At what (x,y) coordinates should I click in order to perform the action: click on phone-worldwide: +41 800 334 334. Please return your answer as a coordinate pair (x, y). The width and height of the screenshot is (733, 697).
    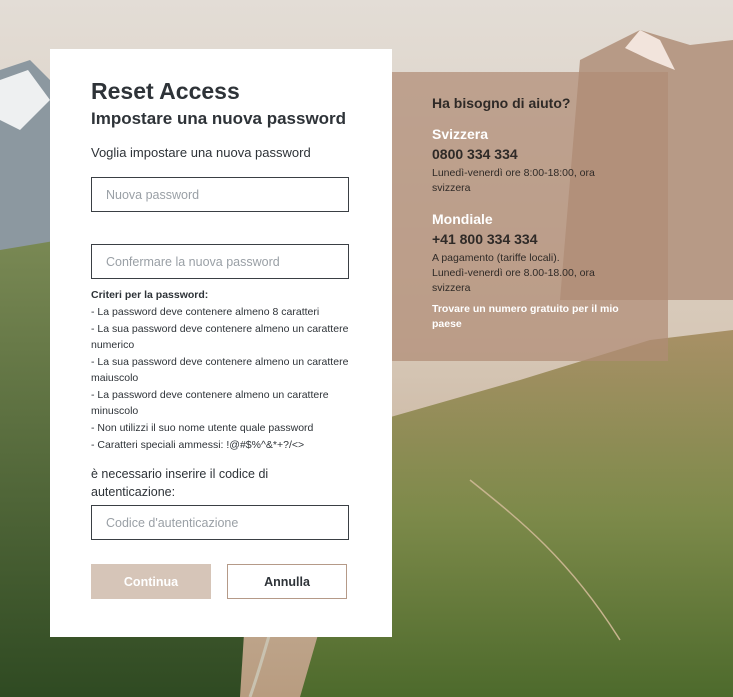
    Looking at the image, I should click on (485, 239).